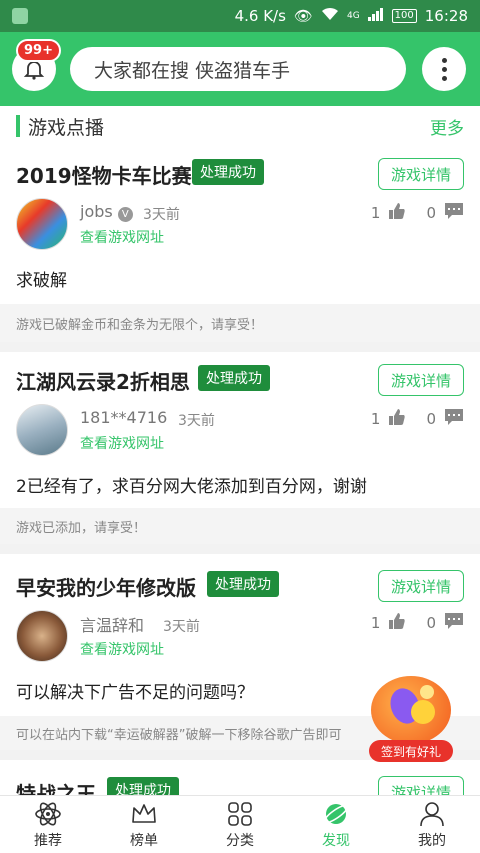 This screenshot has height=853, width=480. Describe the element at coordinates (375, 16) in the screenshot. I see `signal-icon` at that location.